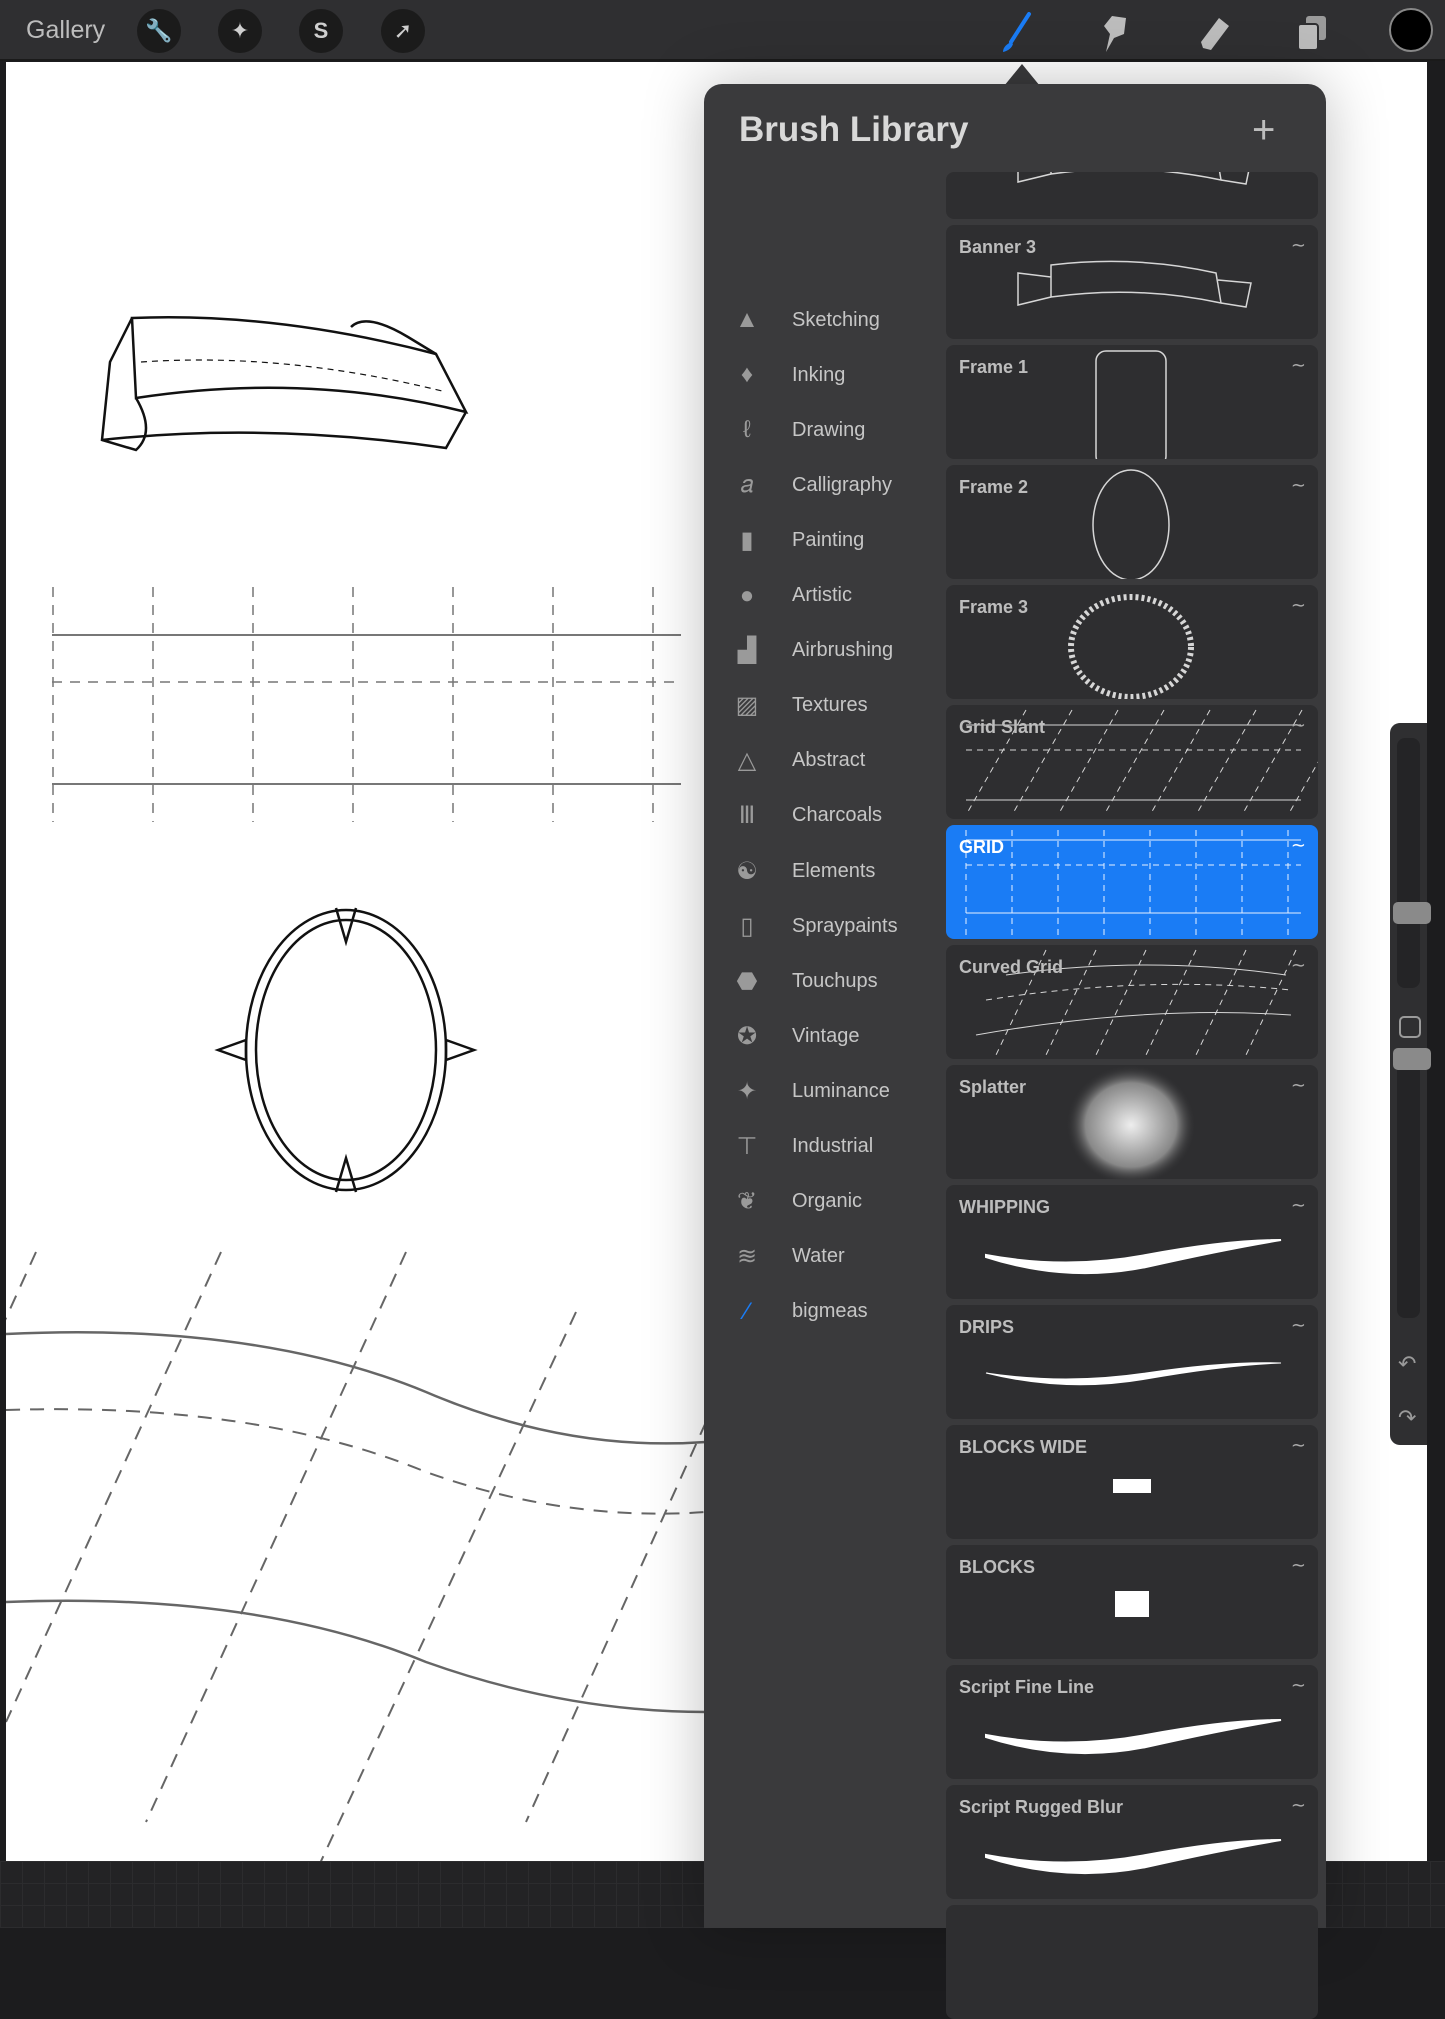  What do you see at coordinates (998, 247) in the screenshot?
I see `brush-name: Banner 3` at bounding box center [998, 247].